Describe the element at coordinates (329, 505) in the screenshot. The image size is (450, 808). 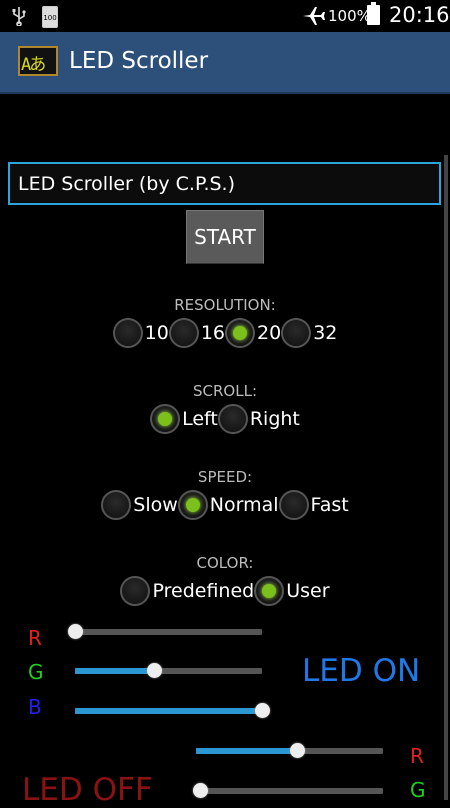
I see `radio-label: Fast` at that location.